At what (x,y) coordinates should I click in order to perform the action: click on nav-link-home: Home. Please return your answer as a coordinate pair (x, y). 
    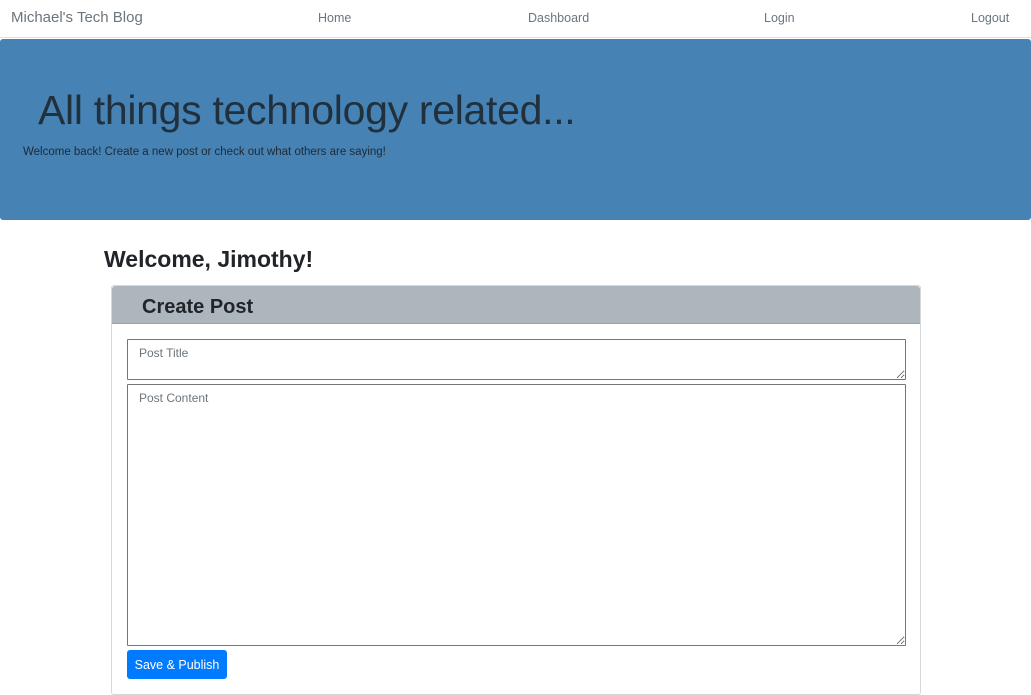
    Looking at the image, I should click on (334, 18).